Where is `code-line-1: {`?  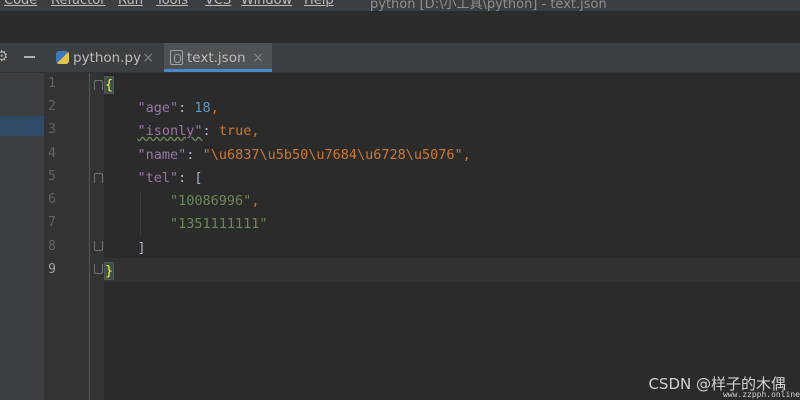 code-line-1: { is located at coordinates (109, 85).